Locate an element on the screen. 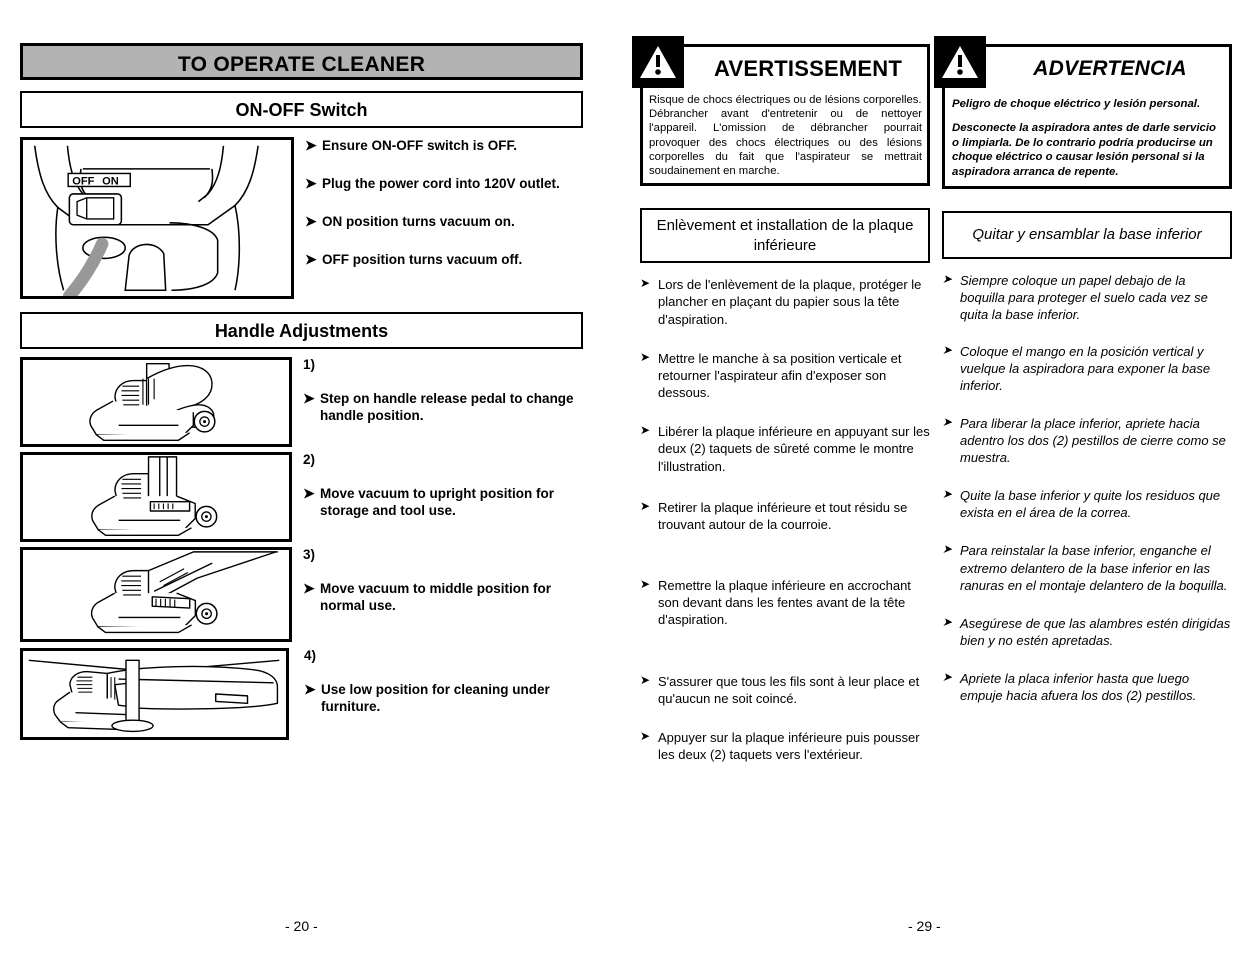 The width and height of the screenshot is (1235, 954). vacuum-low-position-under-furniture-illustration is located at coordinates (154, 696).